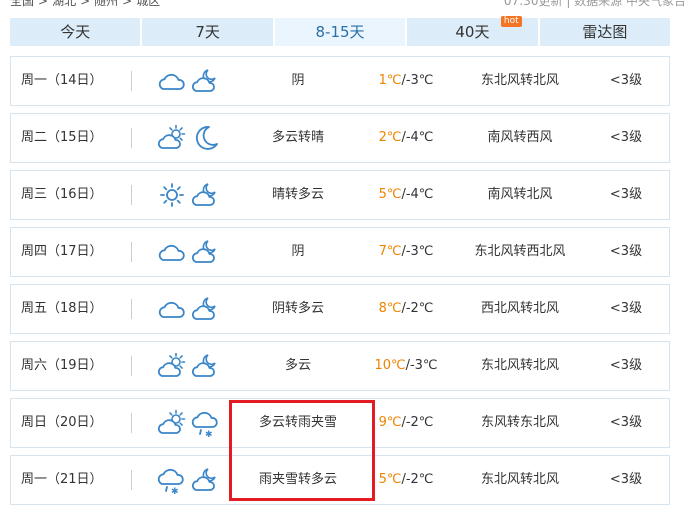  I want to click on temperature: 10℃/-3℃, so click(406, 366).